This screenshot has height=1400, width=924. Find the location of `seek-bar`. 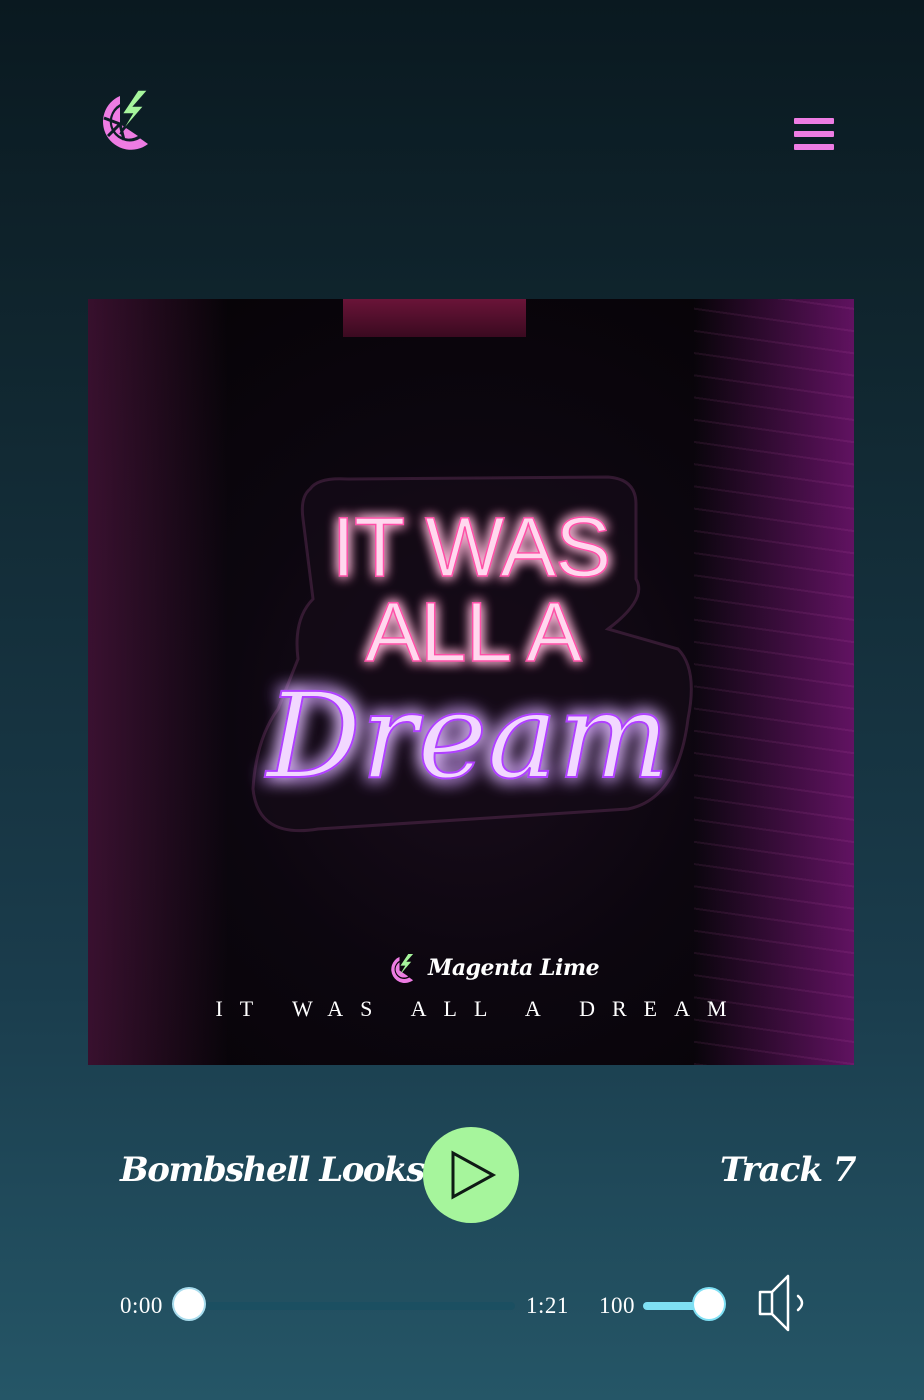

seek-bar is located at coordinates (352, 1306).